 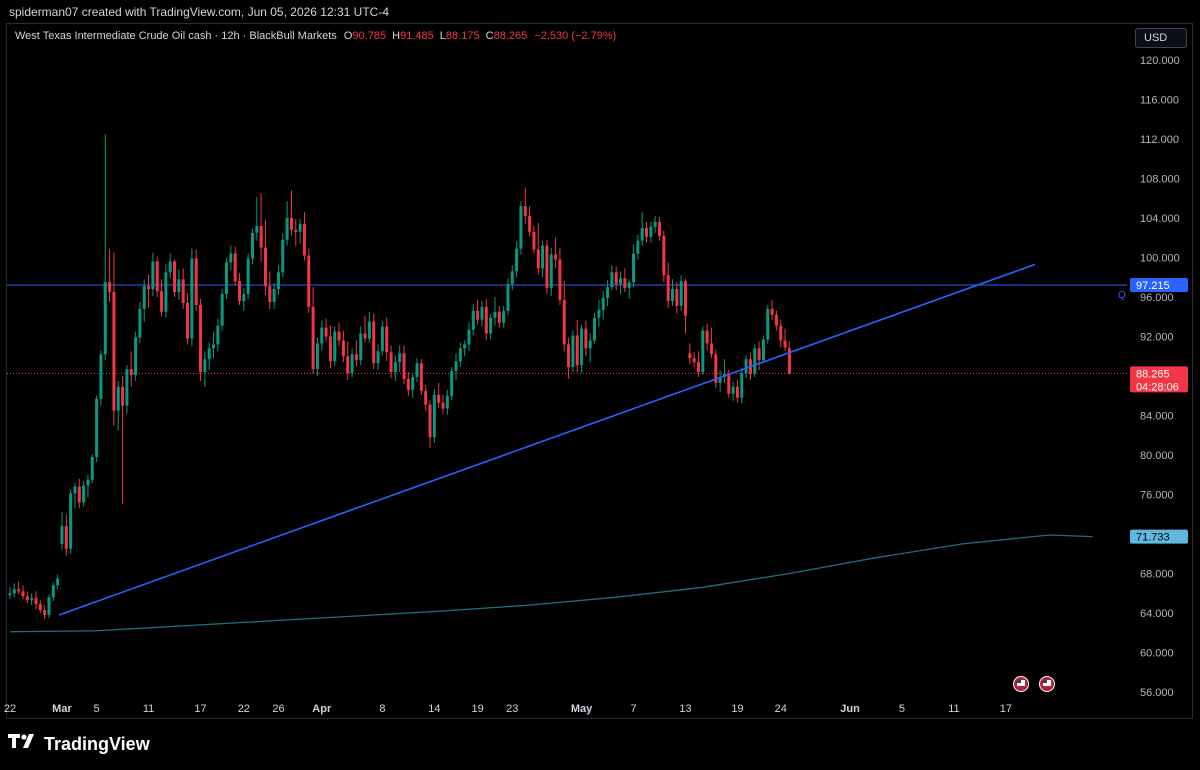 I want to click on time-tick-label: 22, so click(x=10, y=709).